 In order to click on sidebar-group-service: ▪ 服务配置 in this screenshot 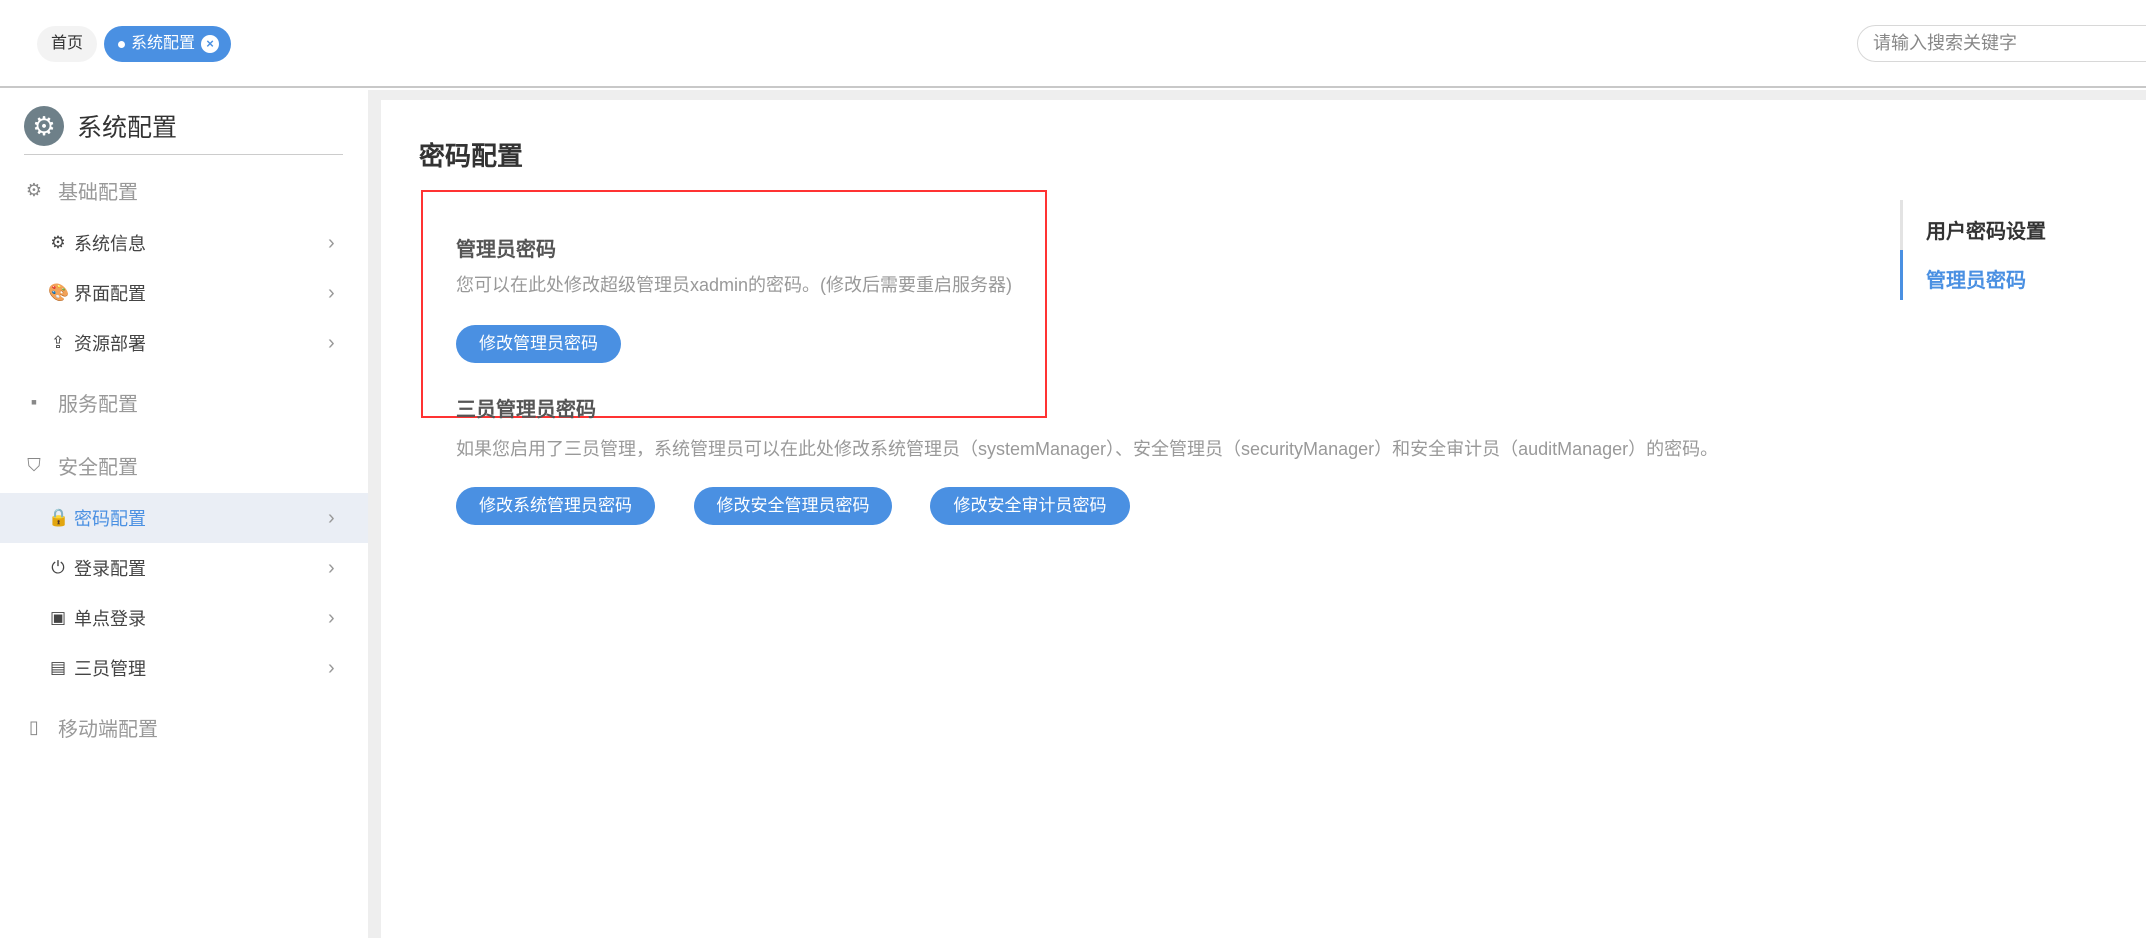, I will do `click(81, 402)`.